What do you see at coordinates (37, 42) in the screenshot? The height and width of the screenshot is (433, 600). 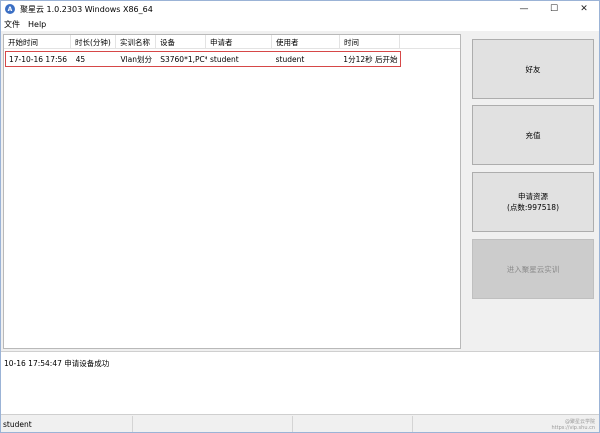 I see `column-header-start-time: 开始时间` at bounding box center [37, 42].